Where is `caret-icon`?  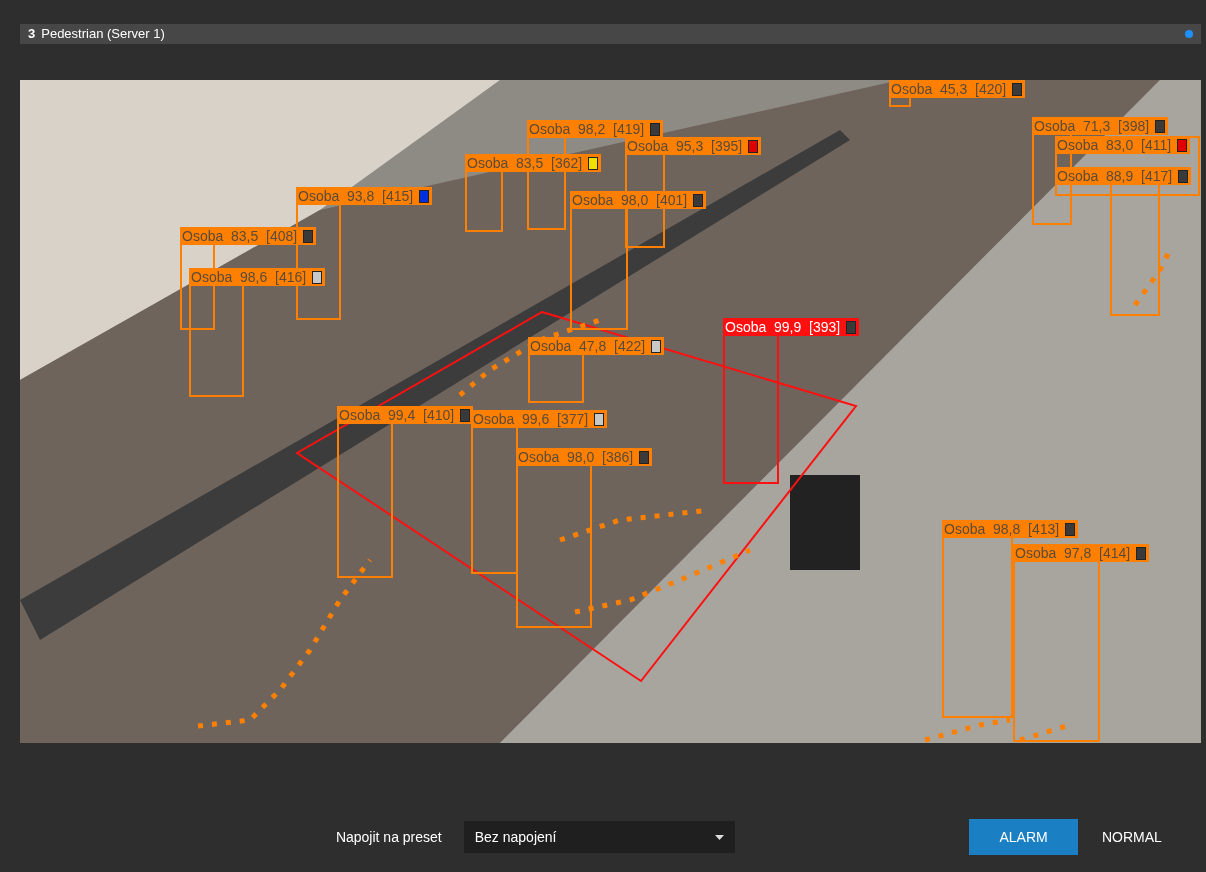
caret-icon is located at coordinates (720, 837).